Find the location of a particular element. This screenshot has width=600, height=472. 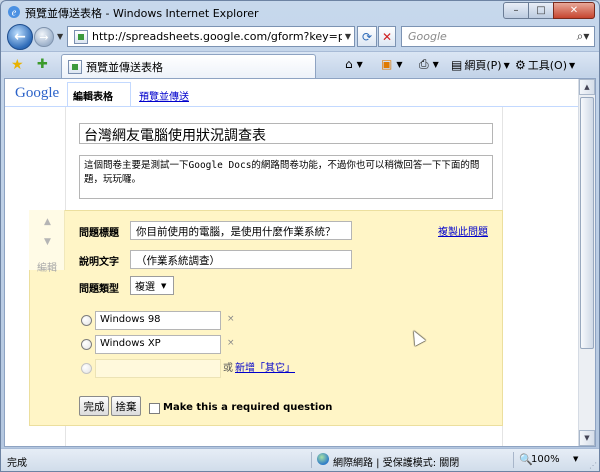

tab-edit-form: 編輯表格 is located at coordinates (93, 95).